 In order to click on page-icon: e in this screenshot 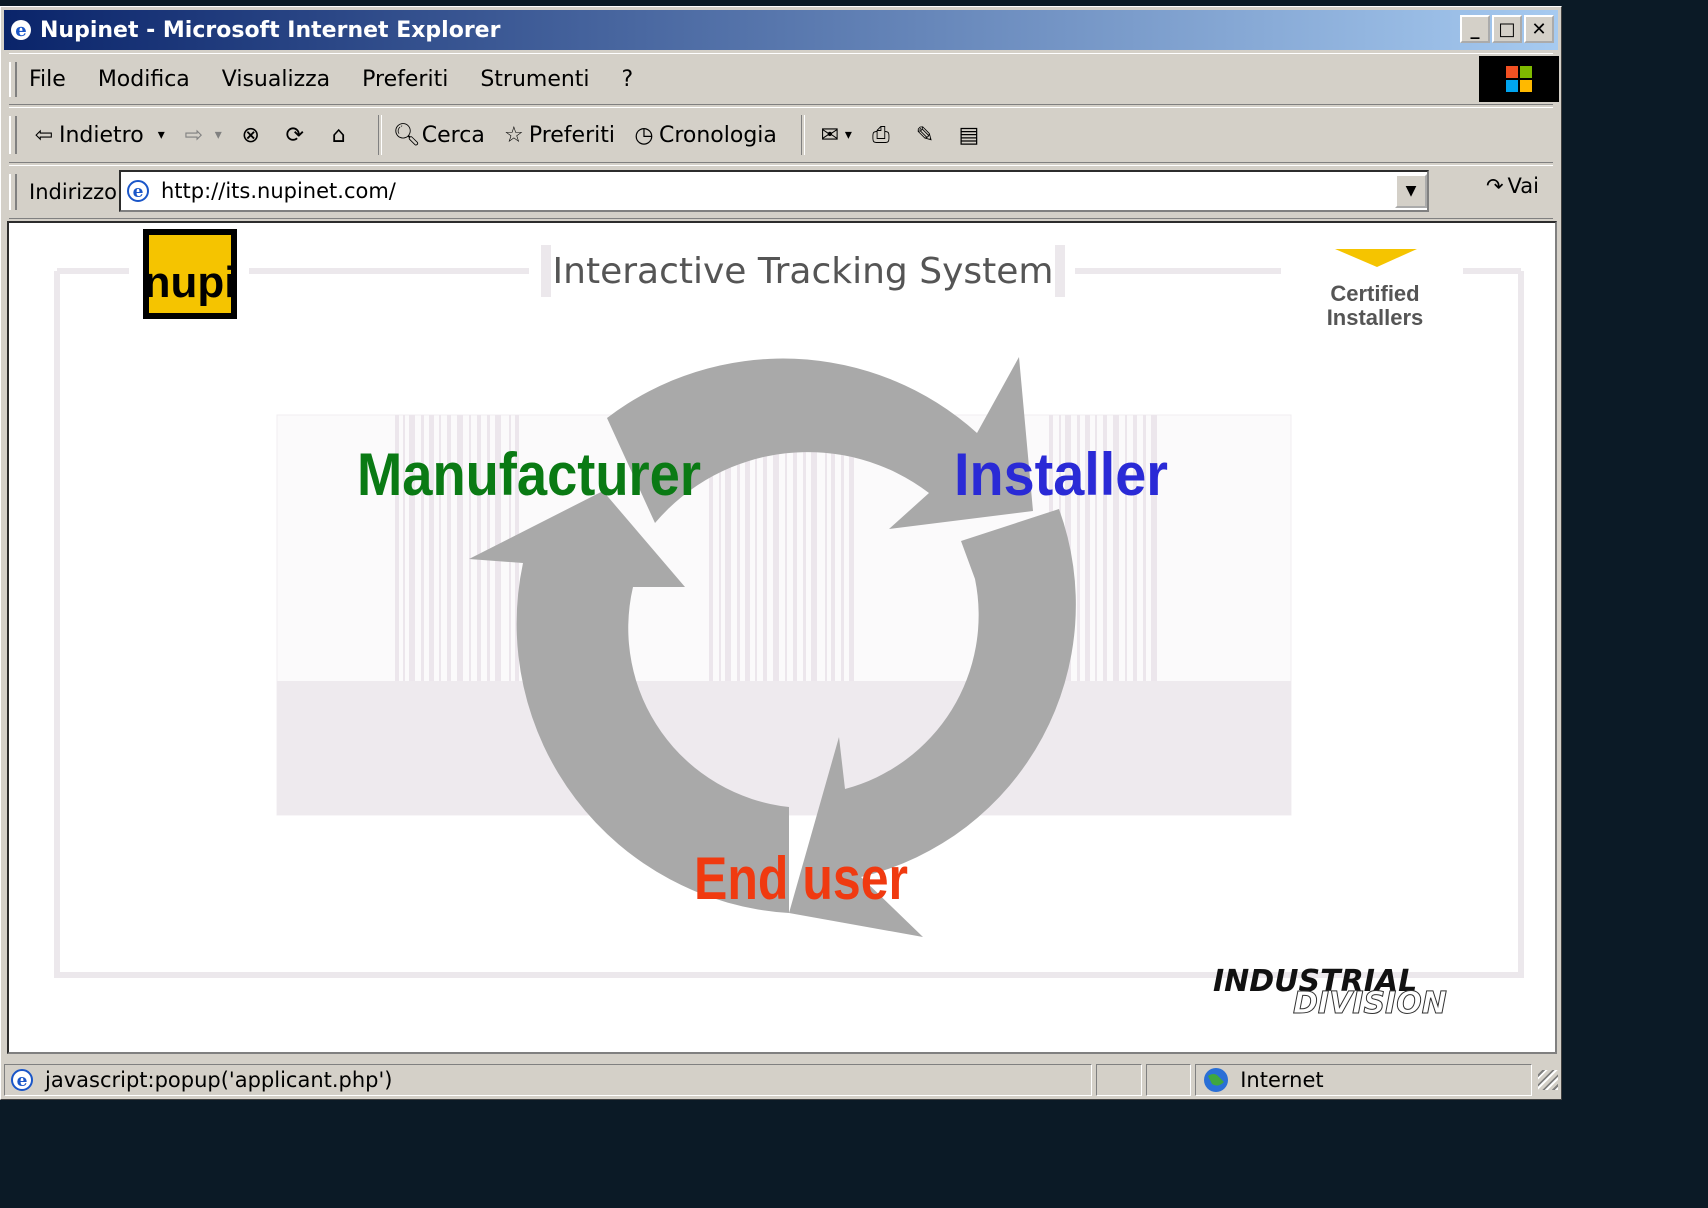, I will do `click(138, 191)`.